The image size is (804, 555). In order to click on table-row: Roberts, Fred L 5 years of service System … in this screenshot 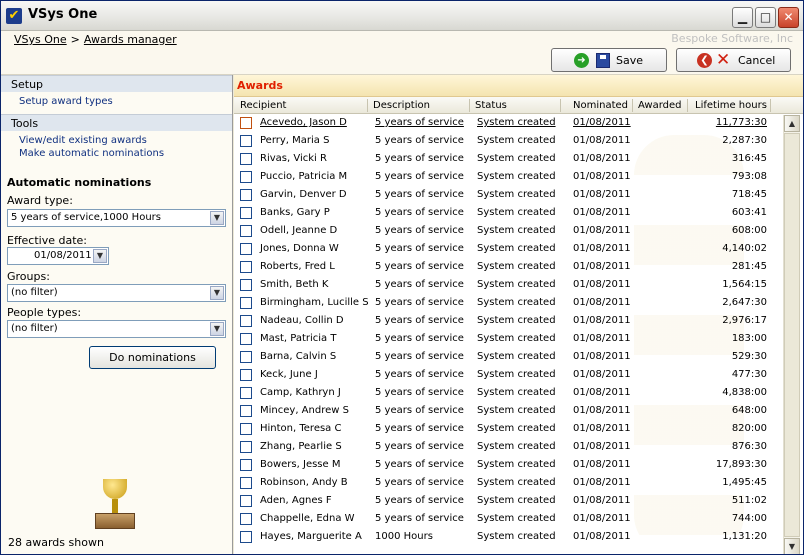, I will do `click(508, 268)`.